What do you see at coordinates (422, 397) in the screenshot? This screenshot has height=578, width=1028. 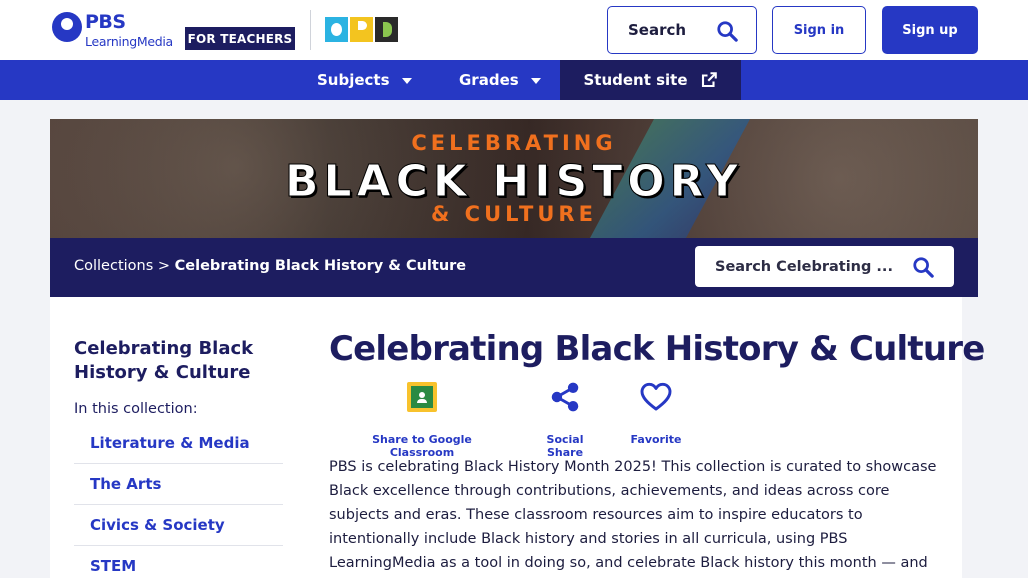 I see `google-classroom-icon` at bounding box center [422, 397].